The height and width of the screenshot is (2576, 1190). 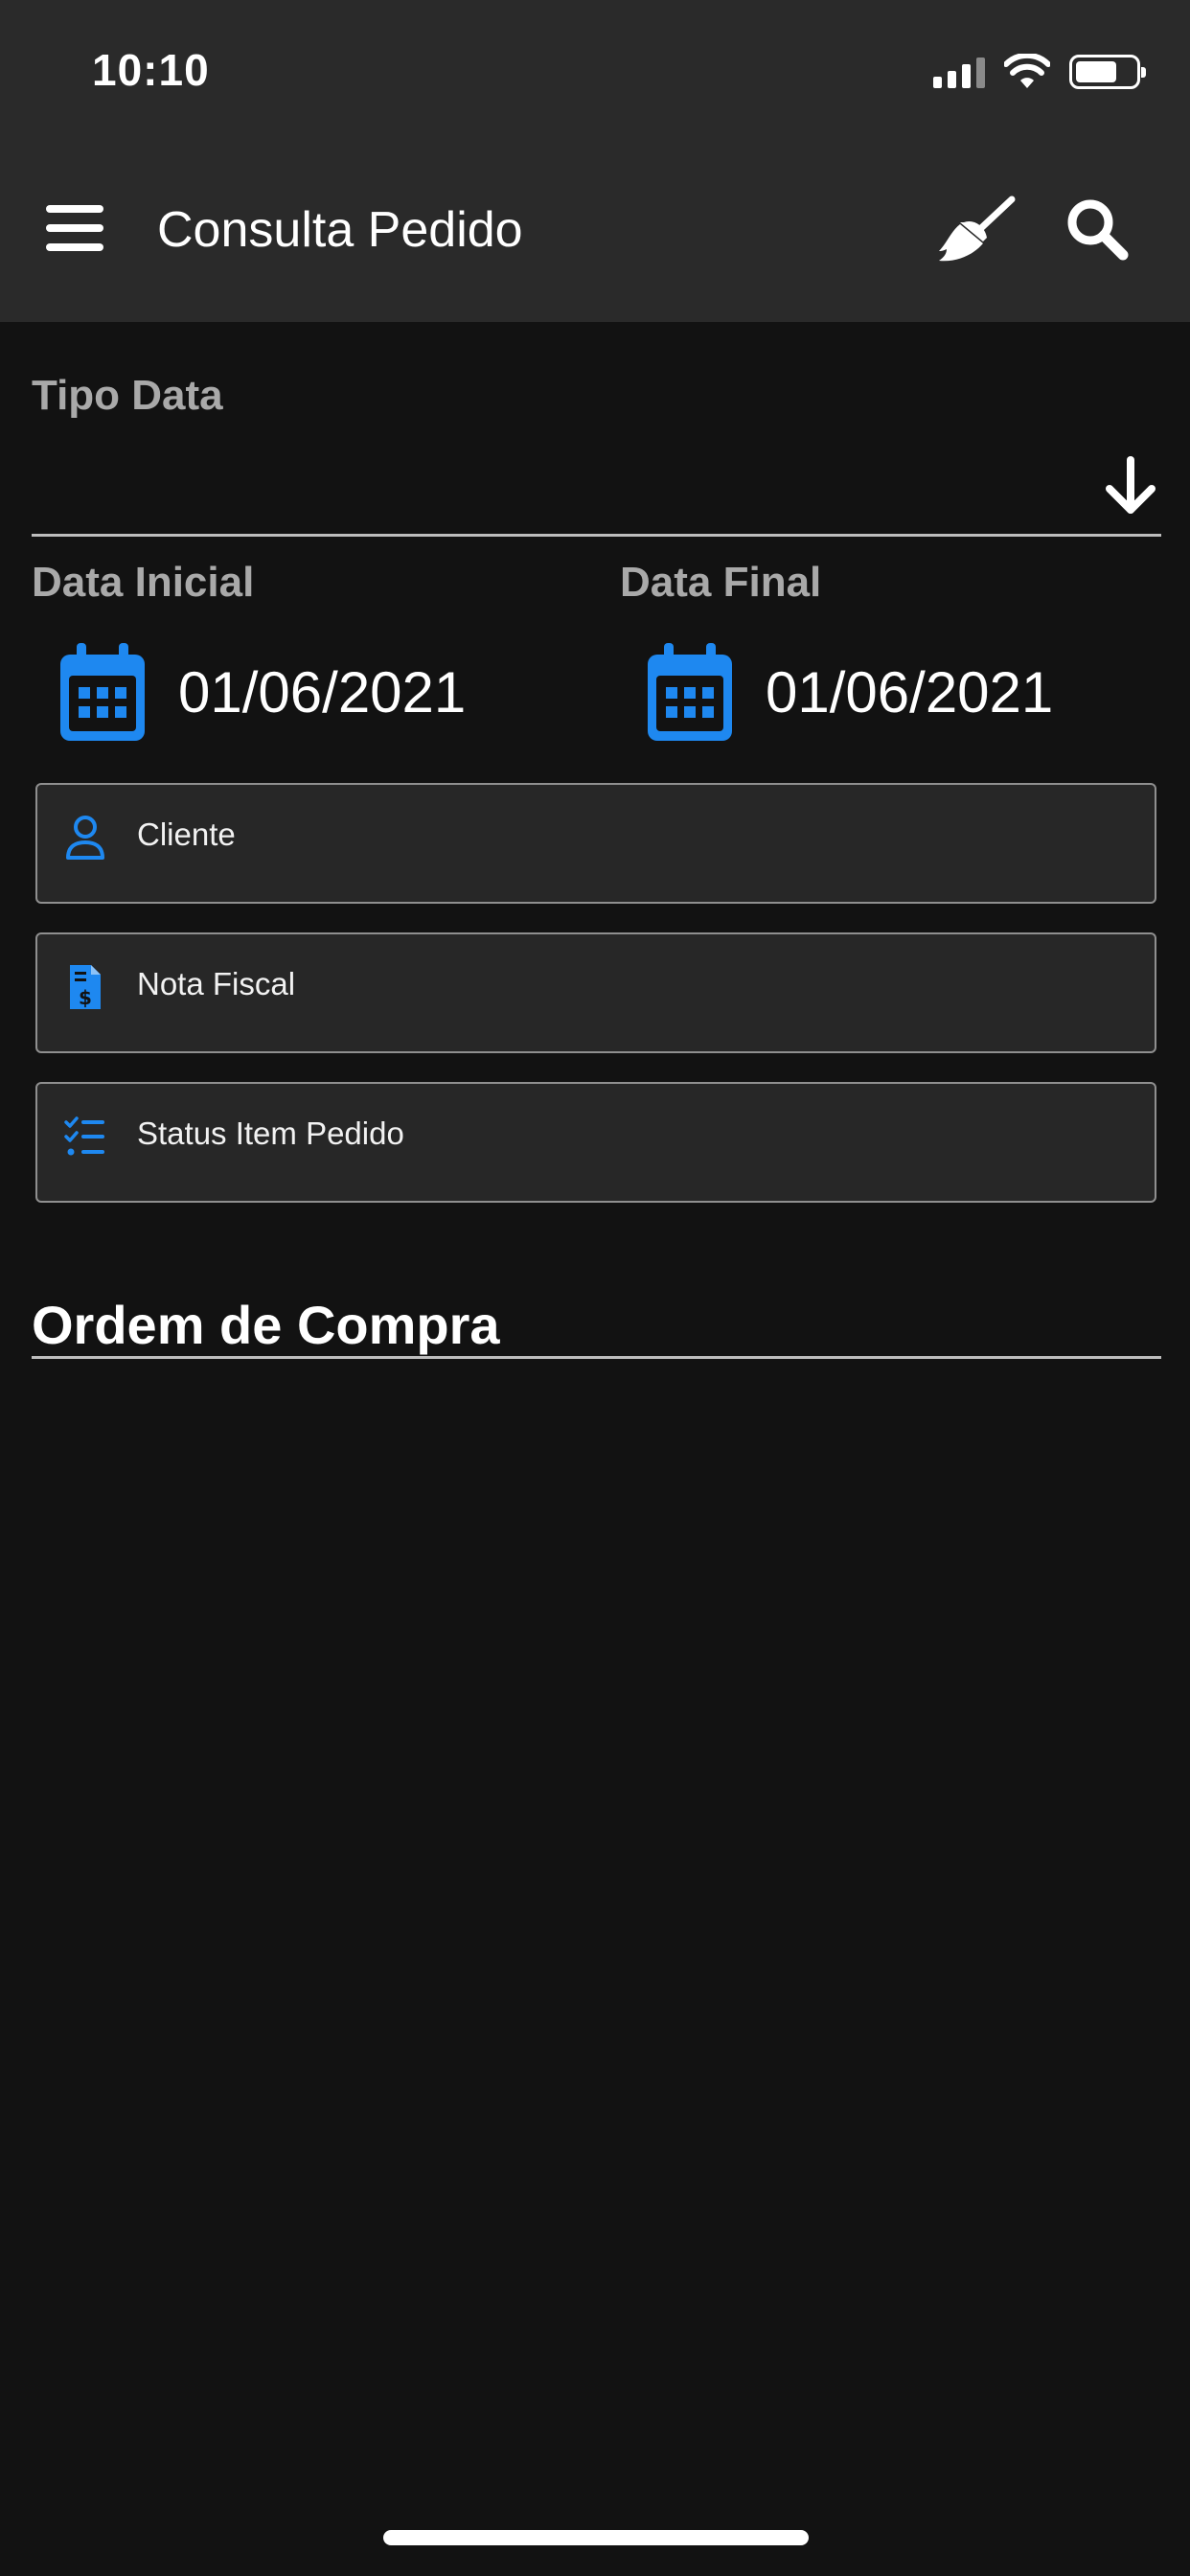 What do you see at coordinates (721, 582) in the screenshot?
I see `data-final-label: Data Final` at bounding box center [721, 582].